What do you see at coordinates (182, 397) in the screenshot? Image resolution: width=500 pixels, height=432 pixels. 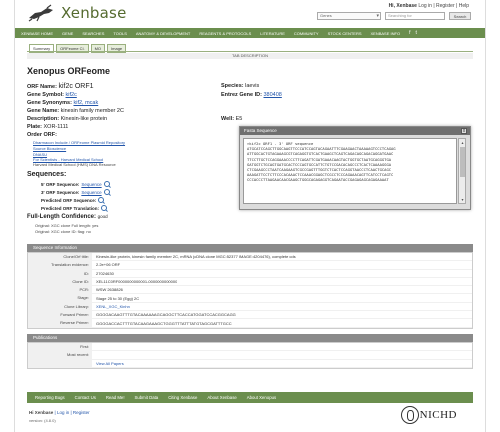 I see `footer-link-citing: Citing Xenbase` at bounding box center [182, 397].